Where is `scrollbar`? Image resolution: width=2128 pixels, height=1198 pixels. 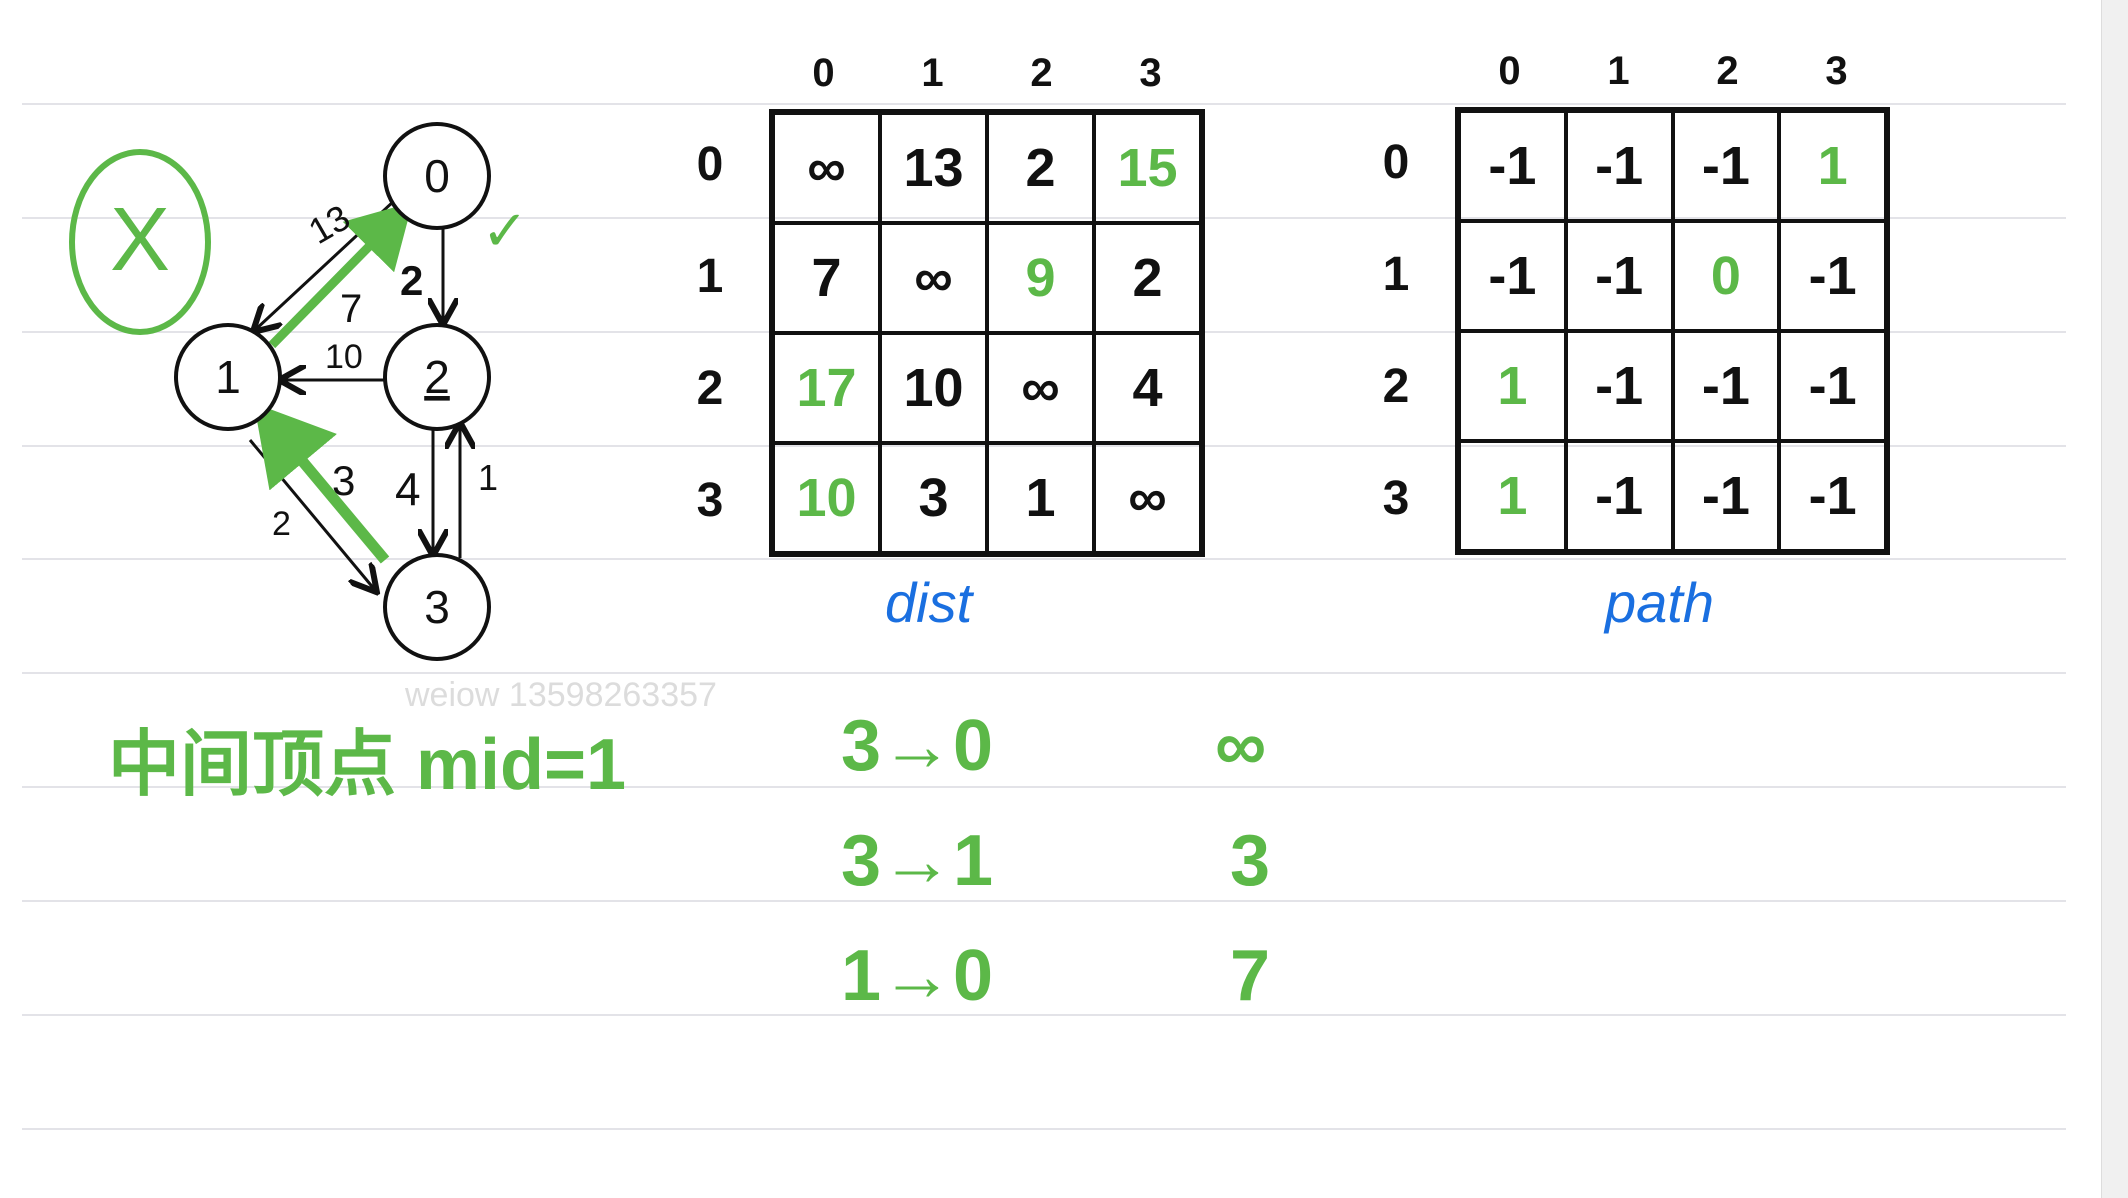 scrollbar is located at coordinates (2114, 599).